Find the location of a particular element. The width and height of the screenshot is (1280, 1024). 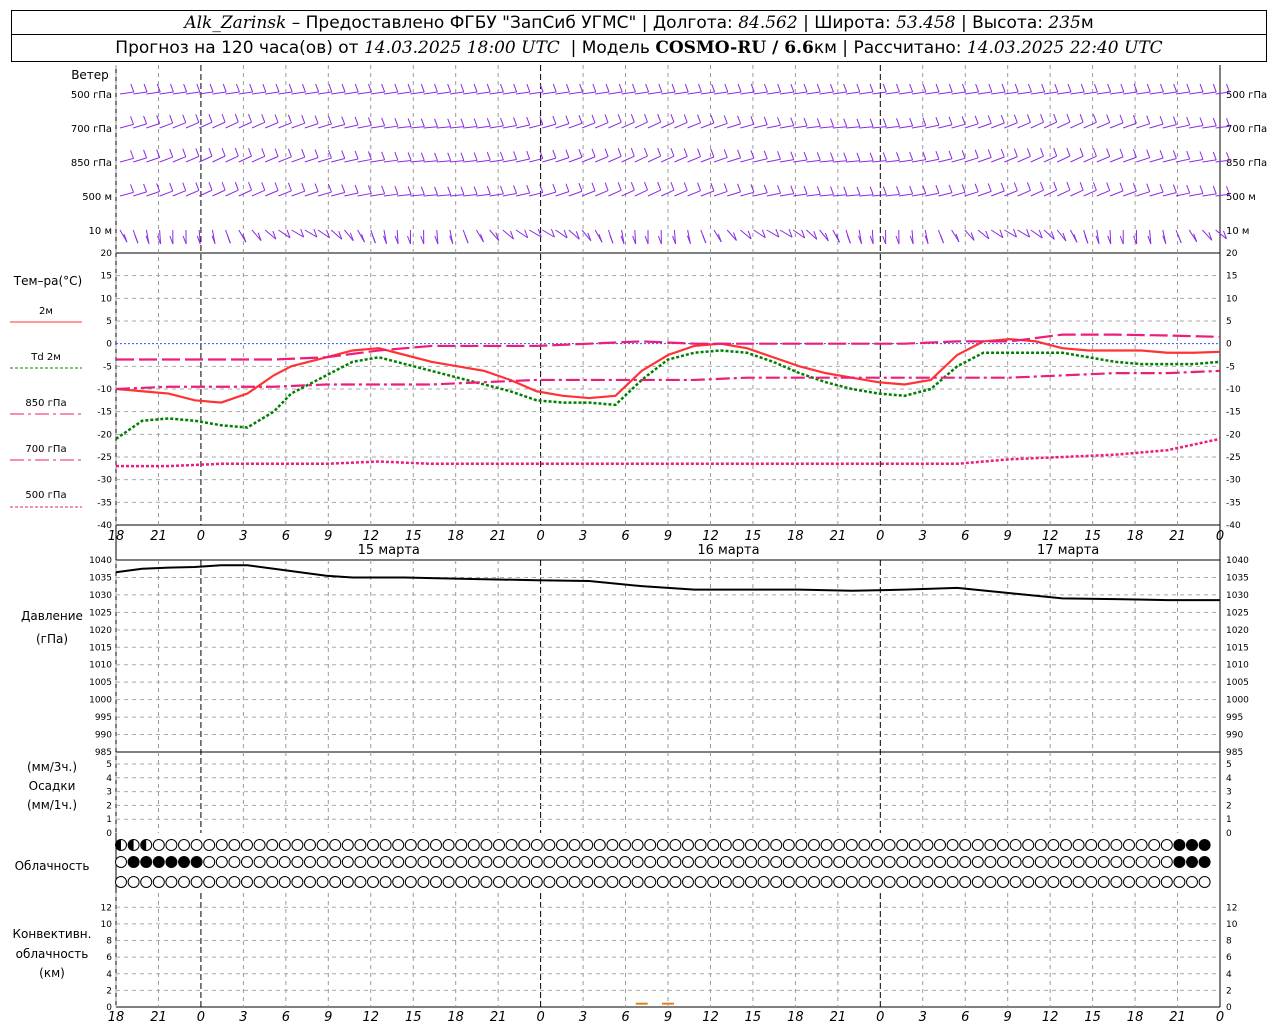

time-axis-bottom-tick-1: 21 is located at coordinates (158, 1017).